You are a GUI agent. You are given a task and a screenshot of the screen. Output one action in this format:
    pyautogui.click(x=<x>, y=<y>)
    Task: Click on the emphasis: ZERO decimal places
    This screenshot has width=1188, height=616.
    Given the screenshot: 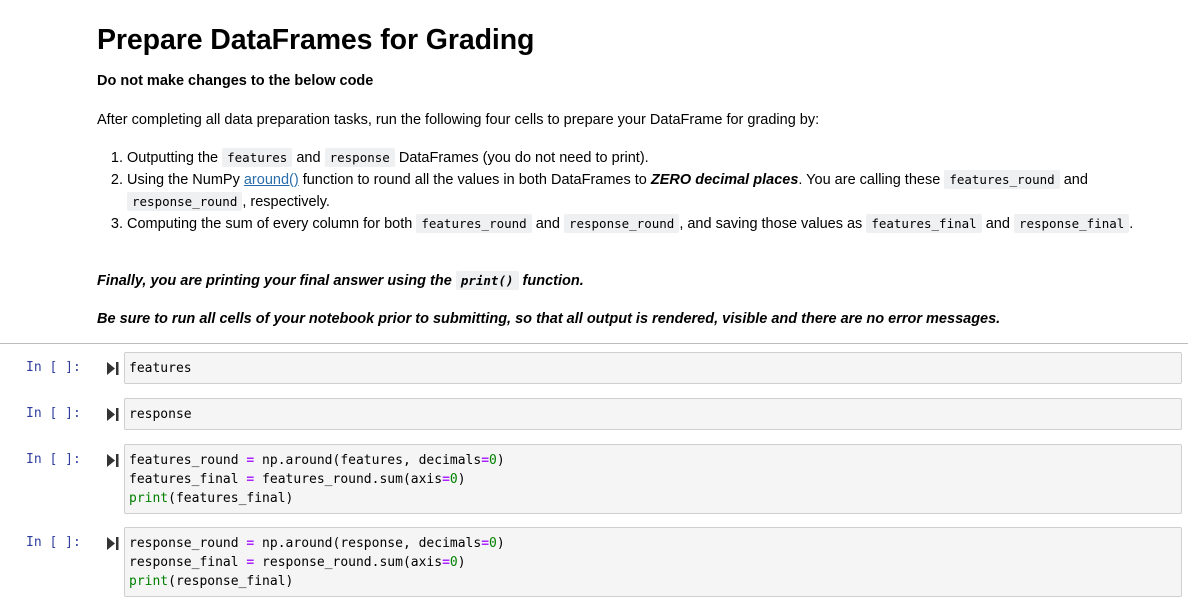 What is the action you would take?
    pyautogui.click(x=724, y=180)
    